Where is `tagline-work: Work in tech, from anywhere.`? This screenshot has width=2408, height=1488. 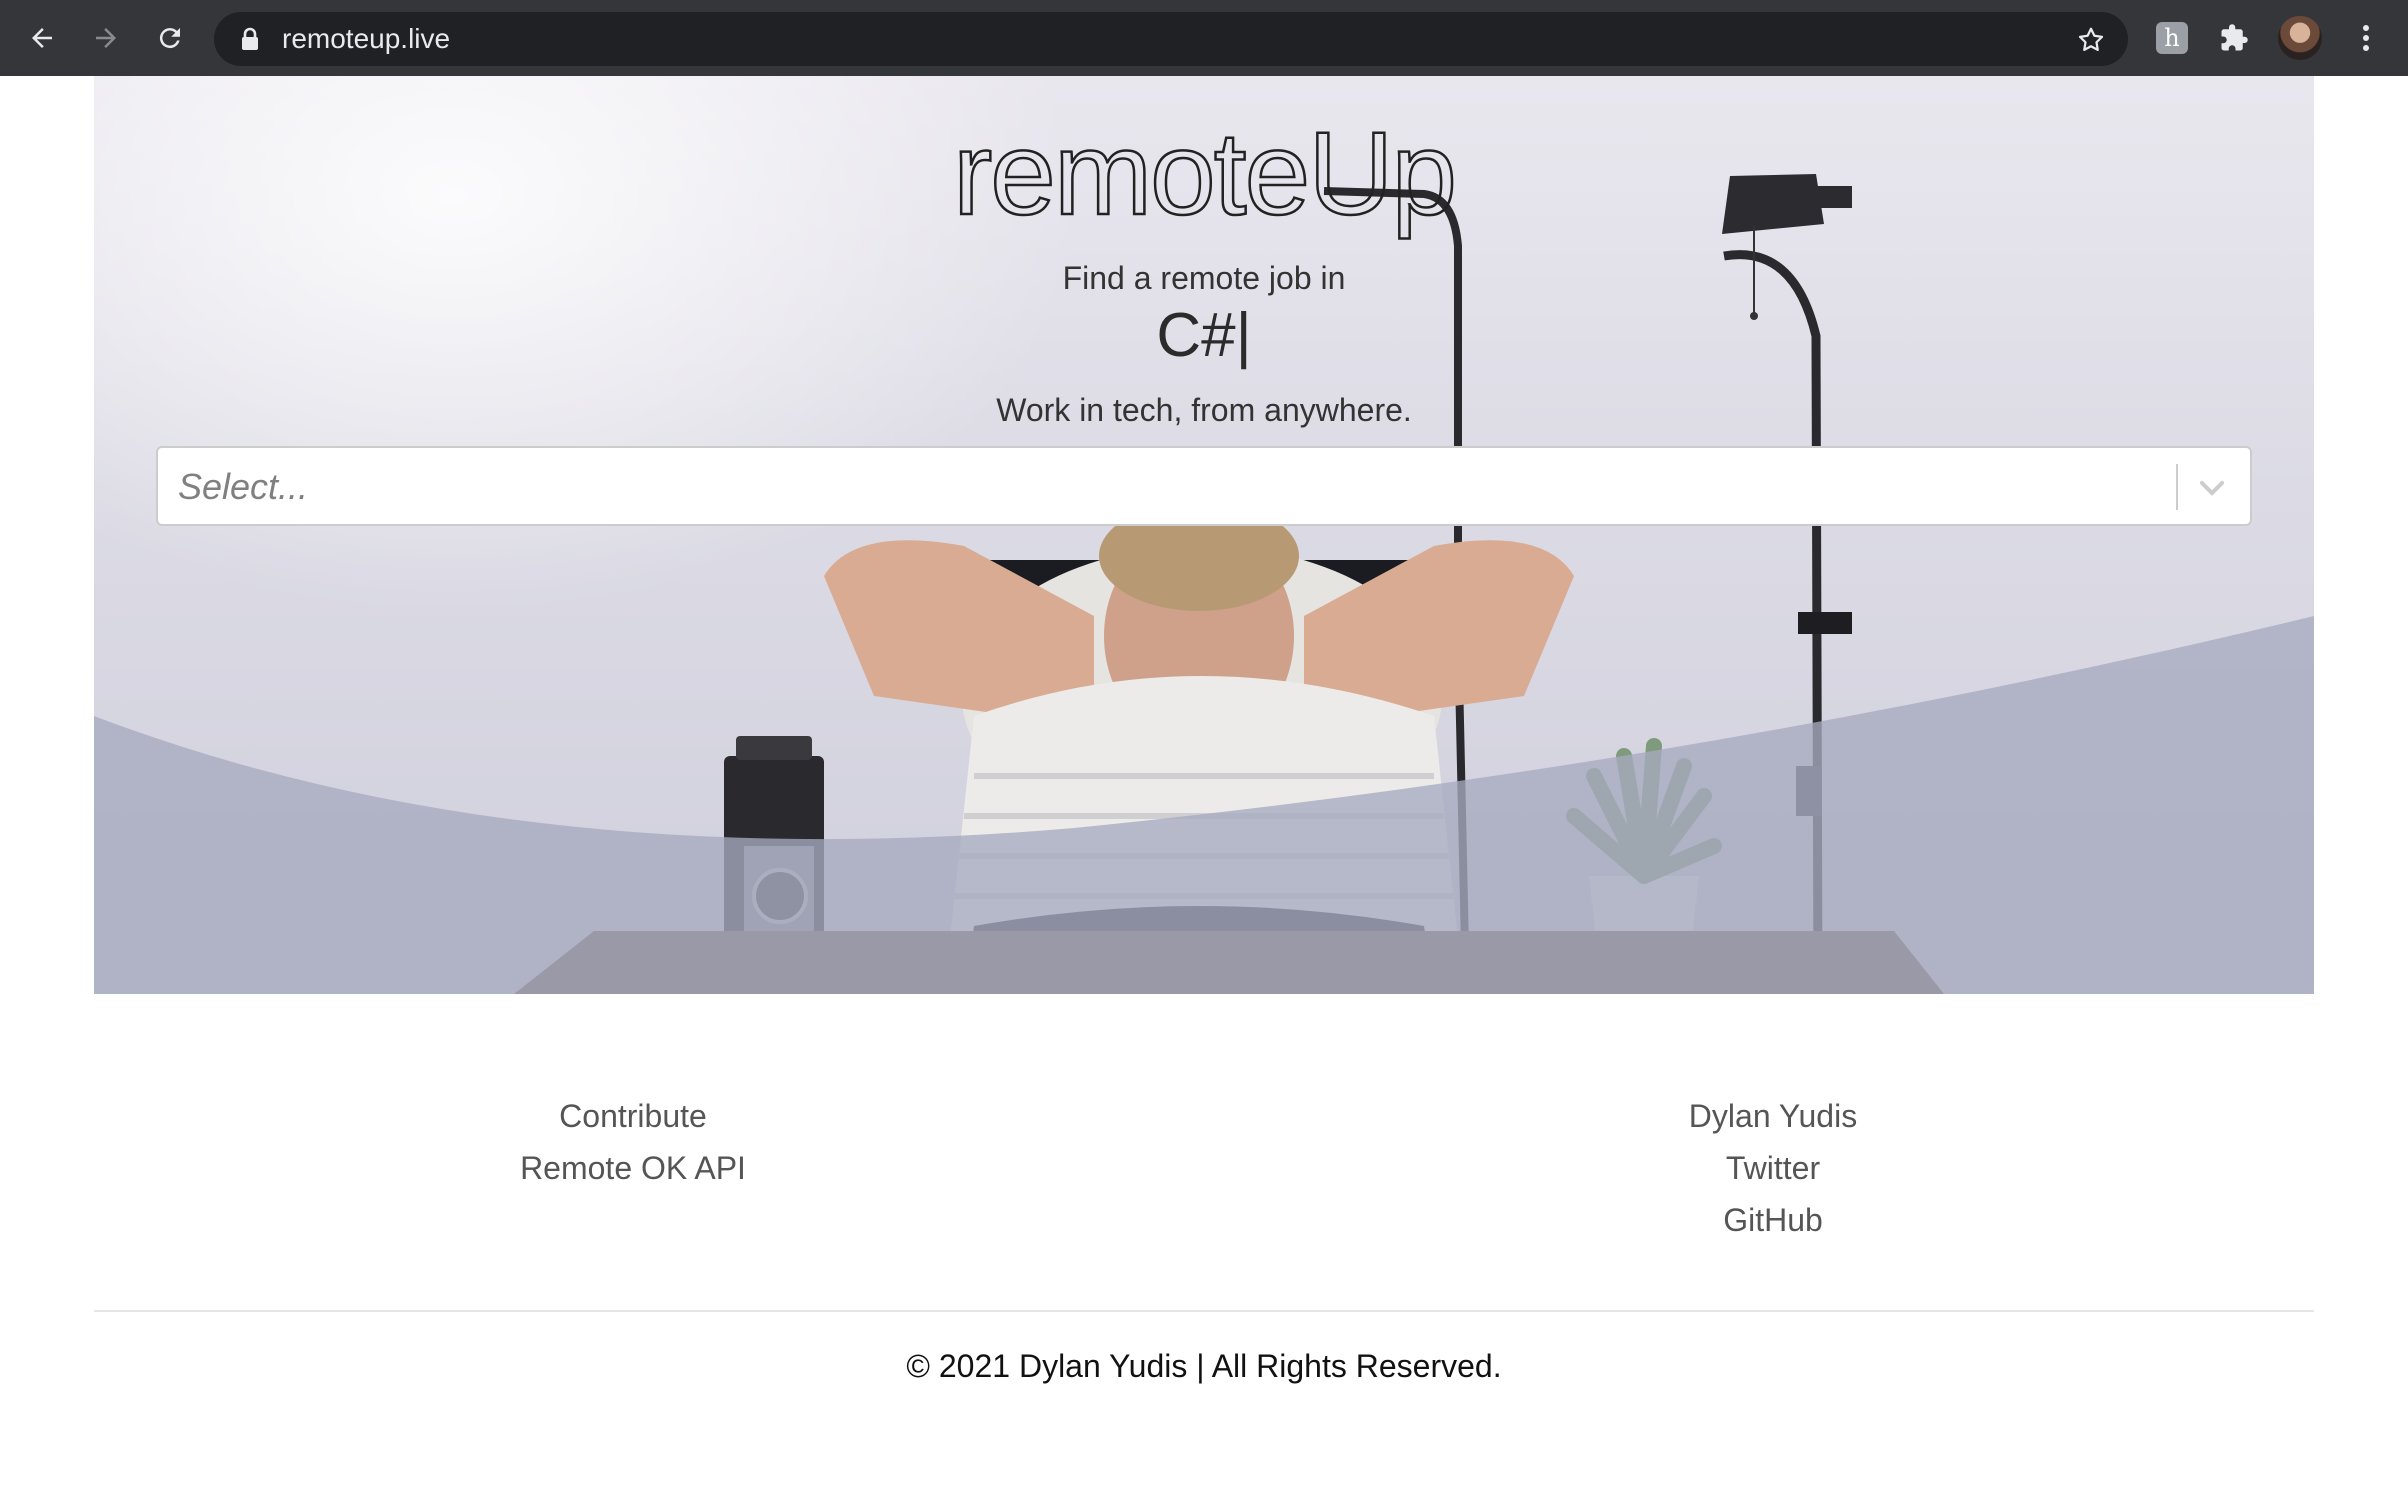 tagline-work: Work in tech, from anywhere. is located at coordinates (1204, 410).